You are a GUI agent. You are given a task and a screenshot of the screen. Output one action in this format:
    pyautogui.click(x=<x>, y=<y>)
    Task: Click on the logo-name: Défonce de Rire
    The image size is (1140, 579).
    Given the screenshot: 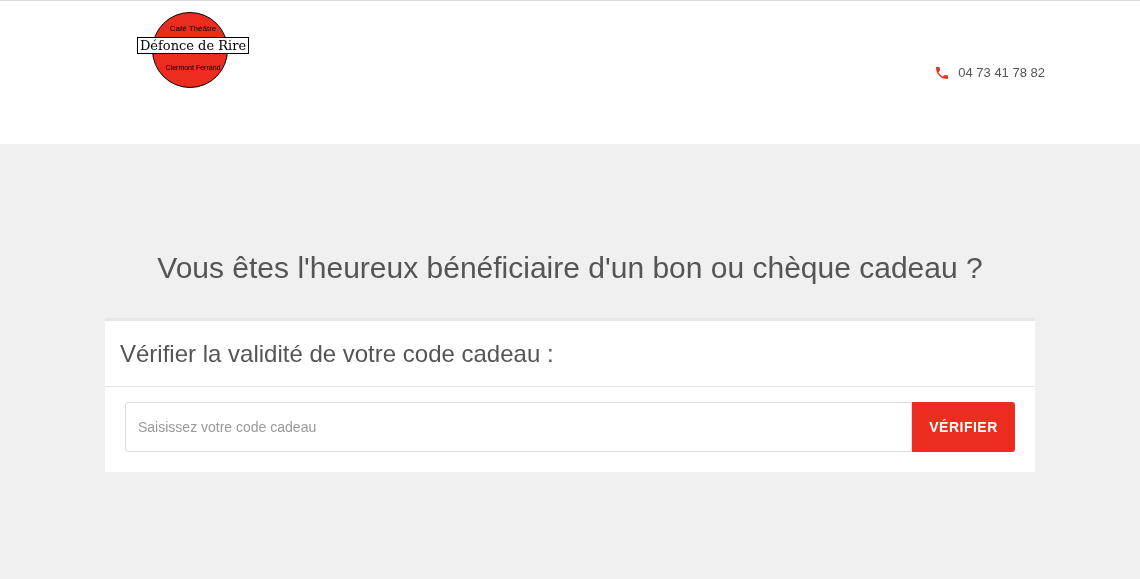 What is the action you would take?
    pyautogui.click(x=193, y=45)
    